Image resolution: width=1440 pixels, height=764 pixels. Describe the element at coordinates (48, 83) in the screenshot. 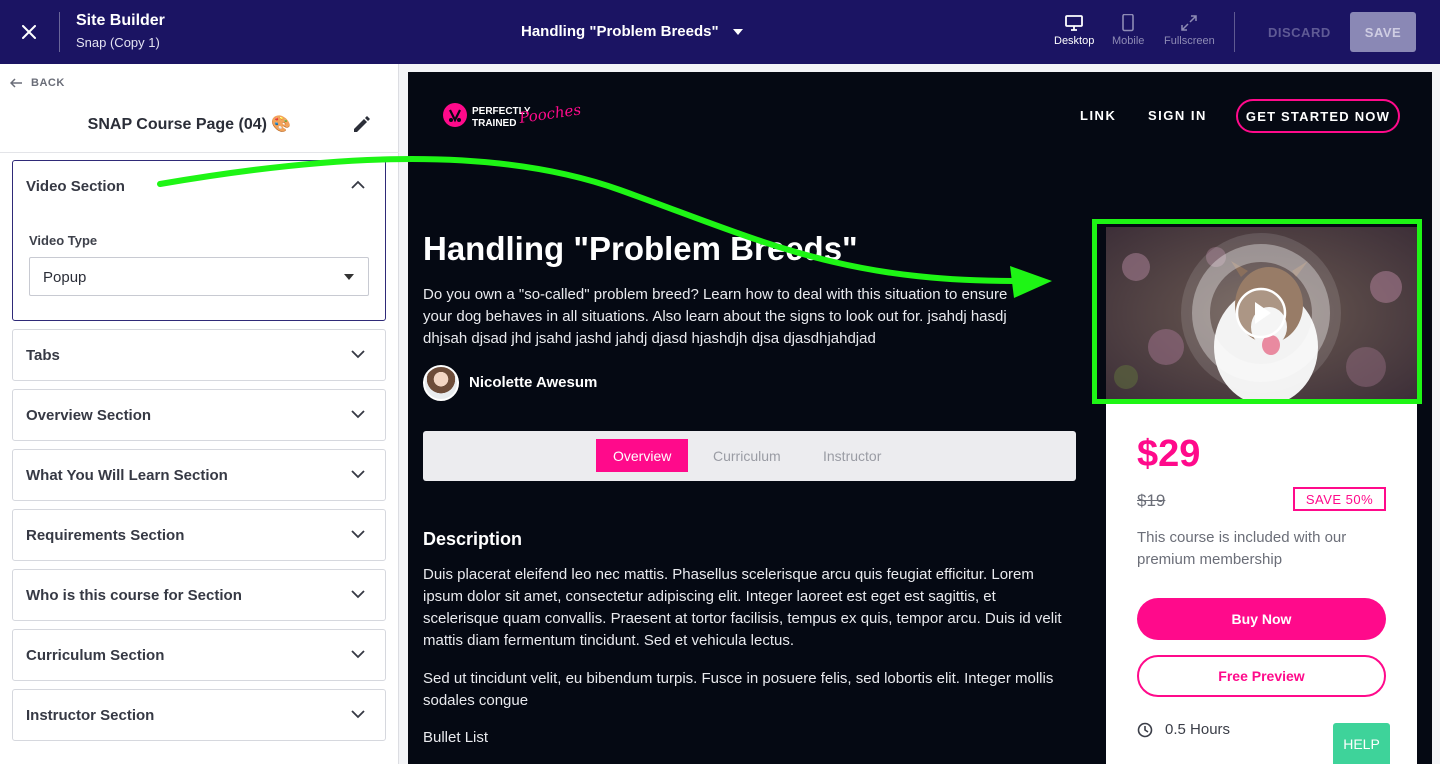

I see `back-label: BACK` at that location.